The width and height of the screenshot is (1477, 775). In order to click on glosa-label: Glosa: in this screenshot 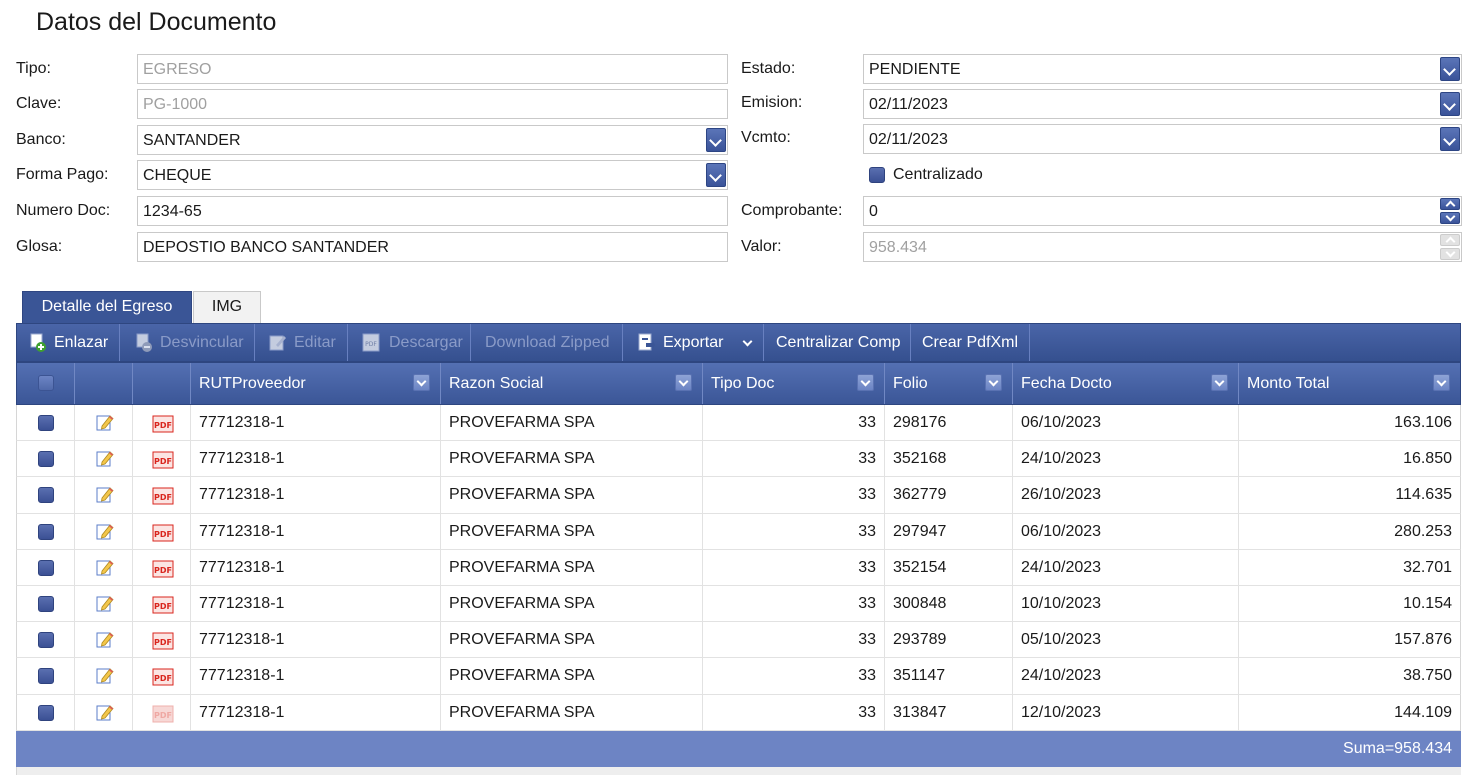, I will do `click(39, 246)`.